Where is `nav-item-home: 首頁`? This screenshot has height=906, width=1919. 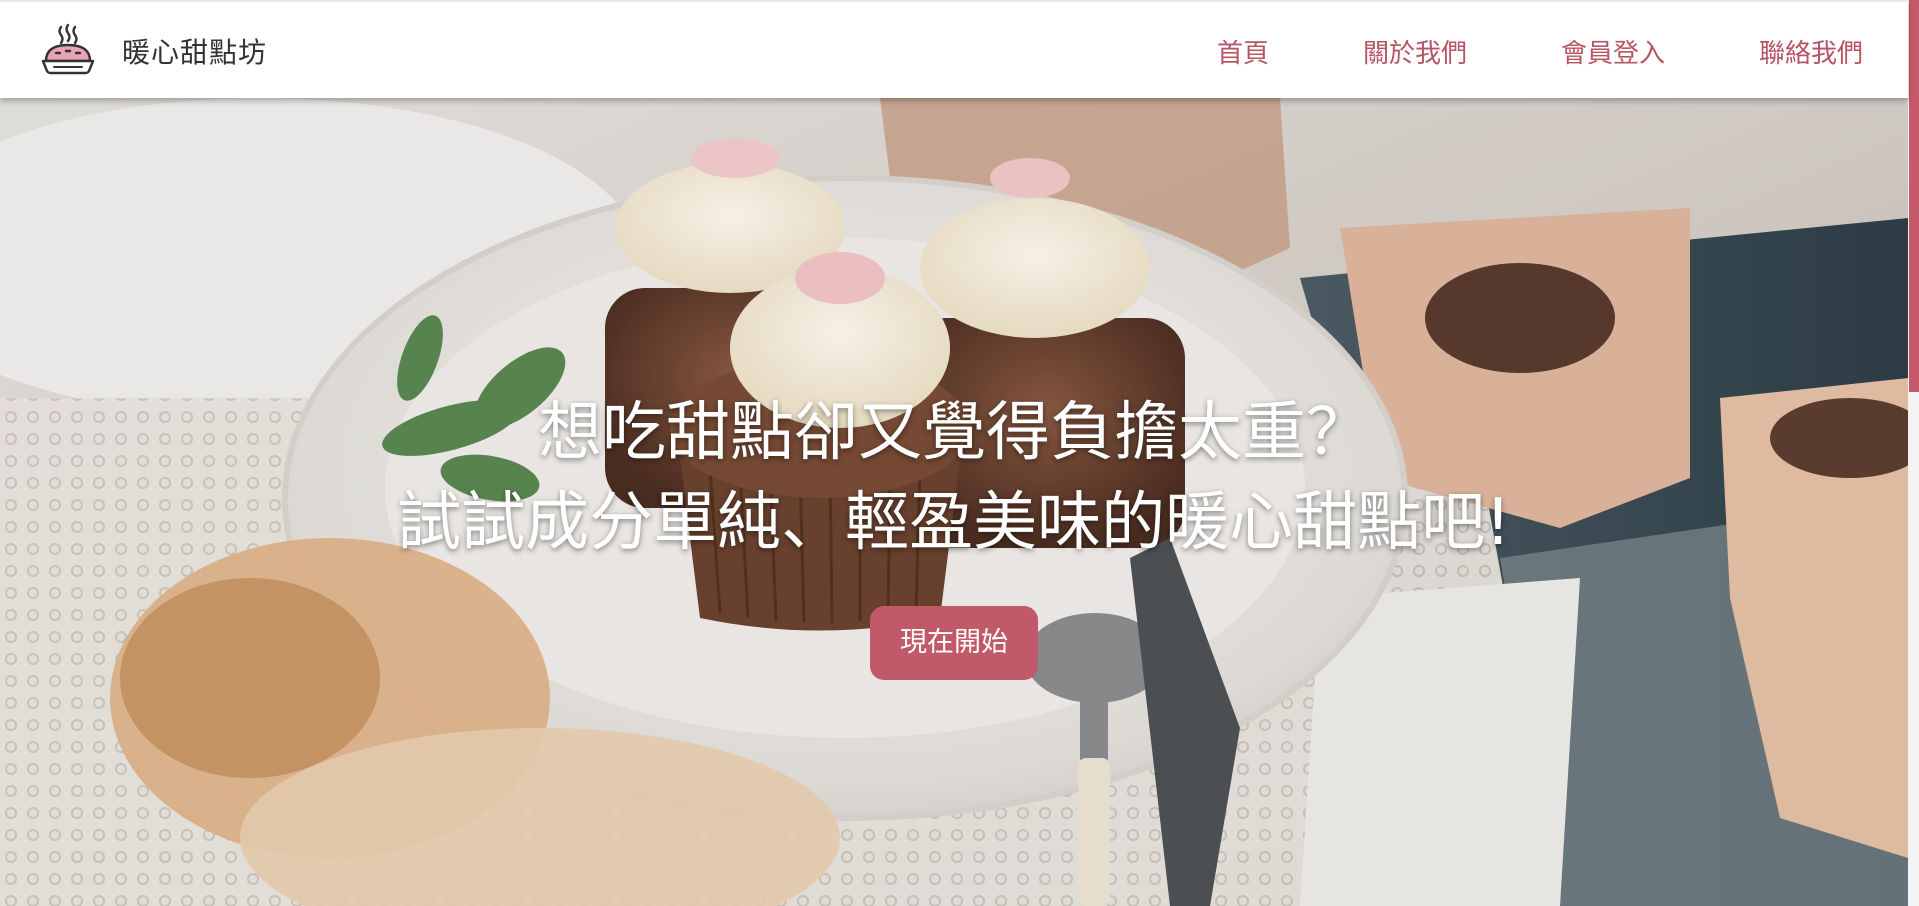
nav-item-home: 首頁 is located at coordinates (1243, 51).